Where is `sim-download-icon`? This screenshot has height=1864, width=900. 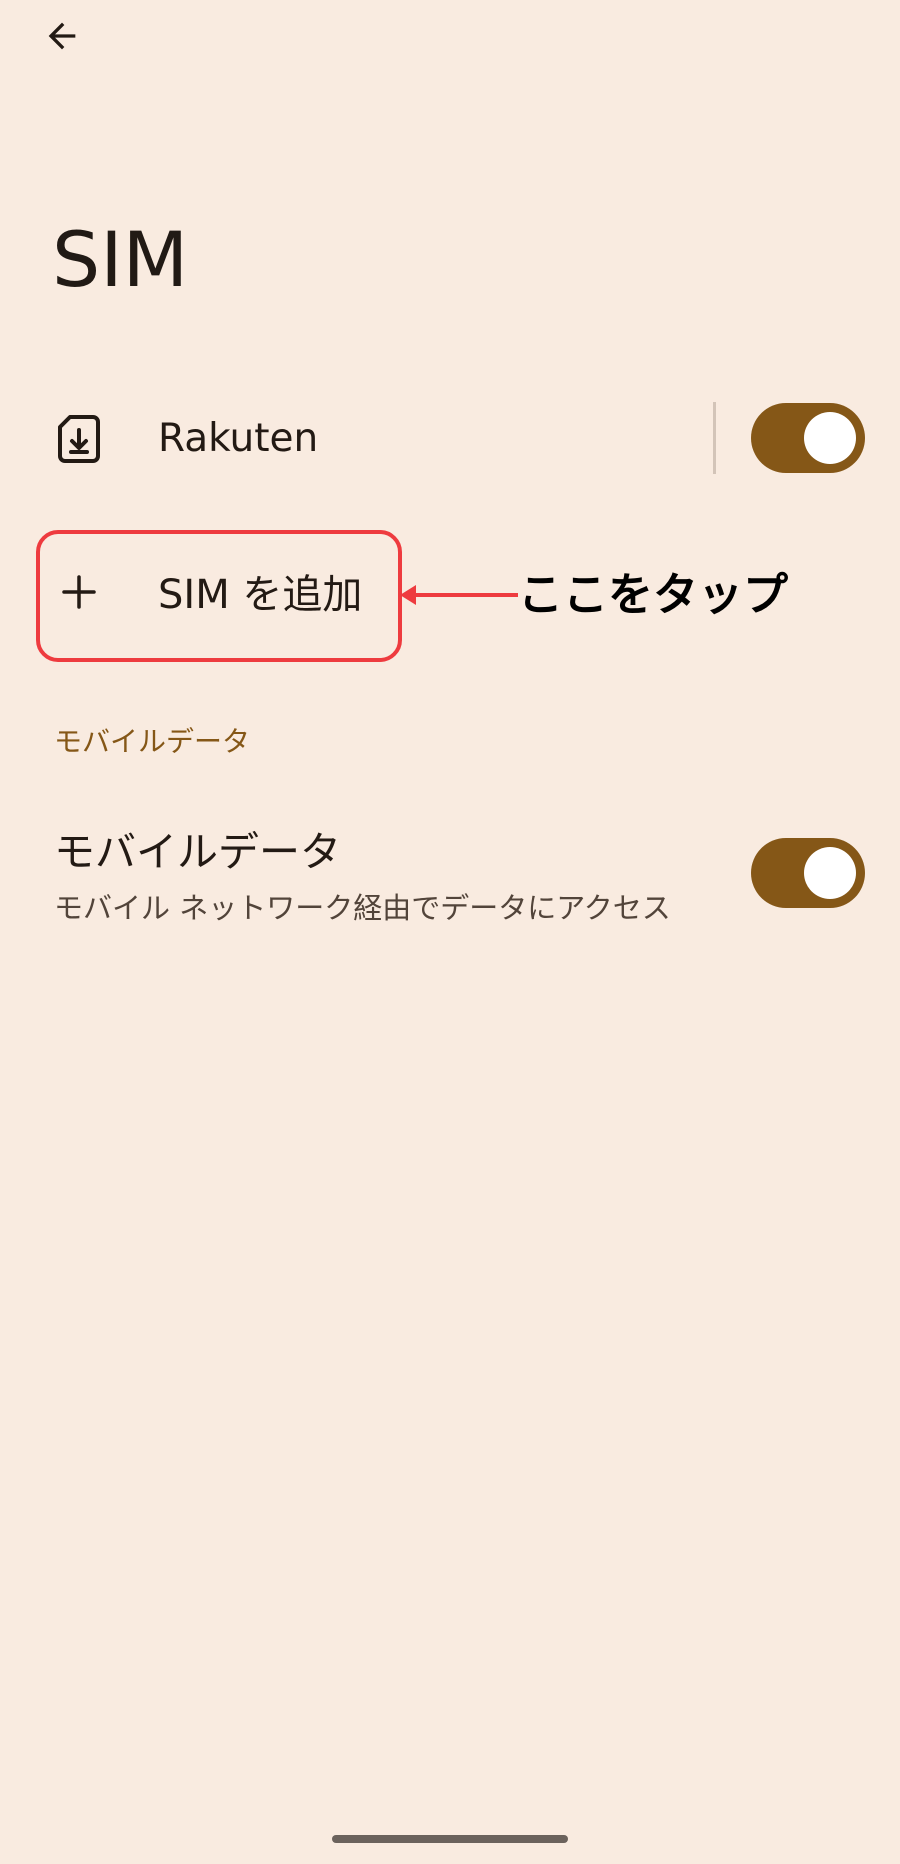 sim-download-icon is located at coordinates (79, 439).